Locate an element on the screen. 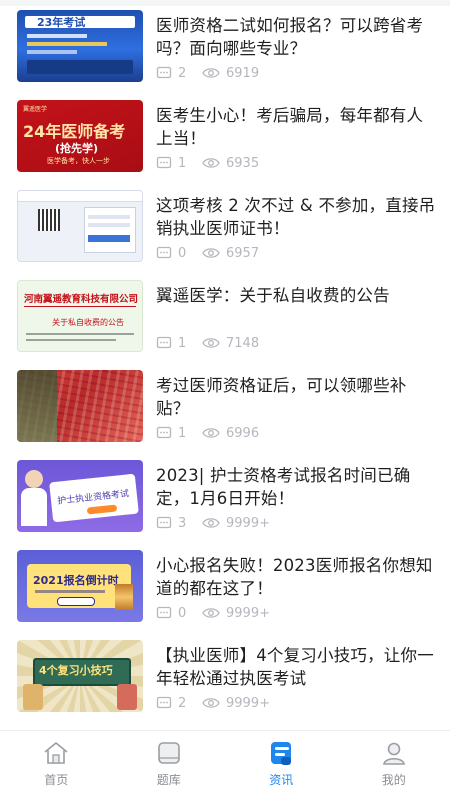 Image resolution: width=450 pixels, height=801 pixels. view-count: 7148 is located at coordinates (242, 343).